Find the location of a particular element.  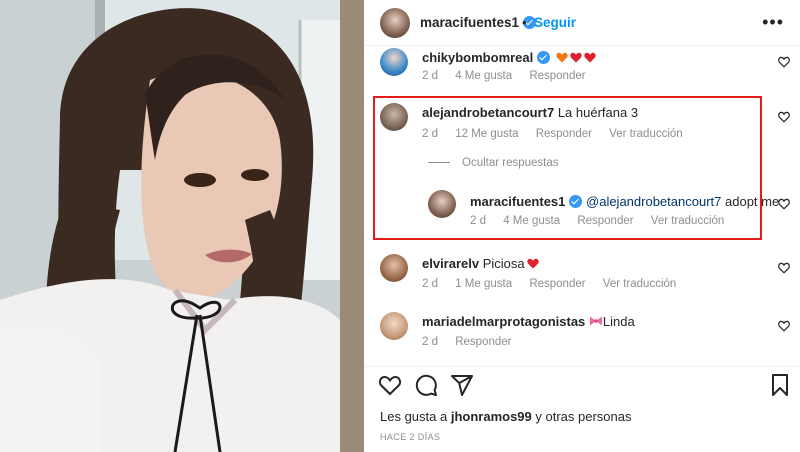

post-time: HACE 2 DÍAS is located at coordinates (410, 437).